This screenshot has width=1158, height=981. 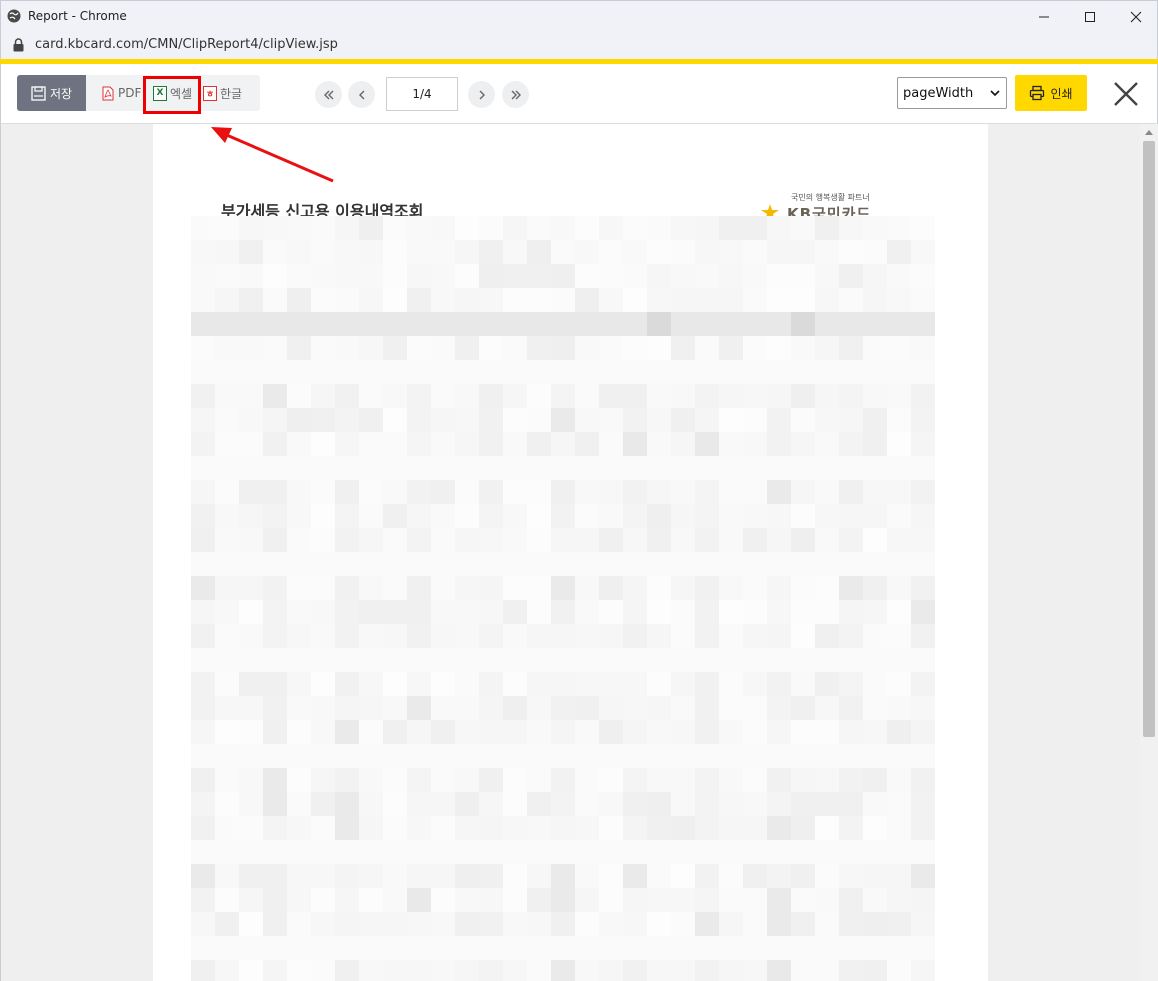 I want to click on minimize-button, so click(x=1044, y=17).